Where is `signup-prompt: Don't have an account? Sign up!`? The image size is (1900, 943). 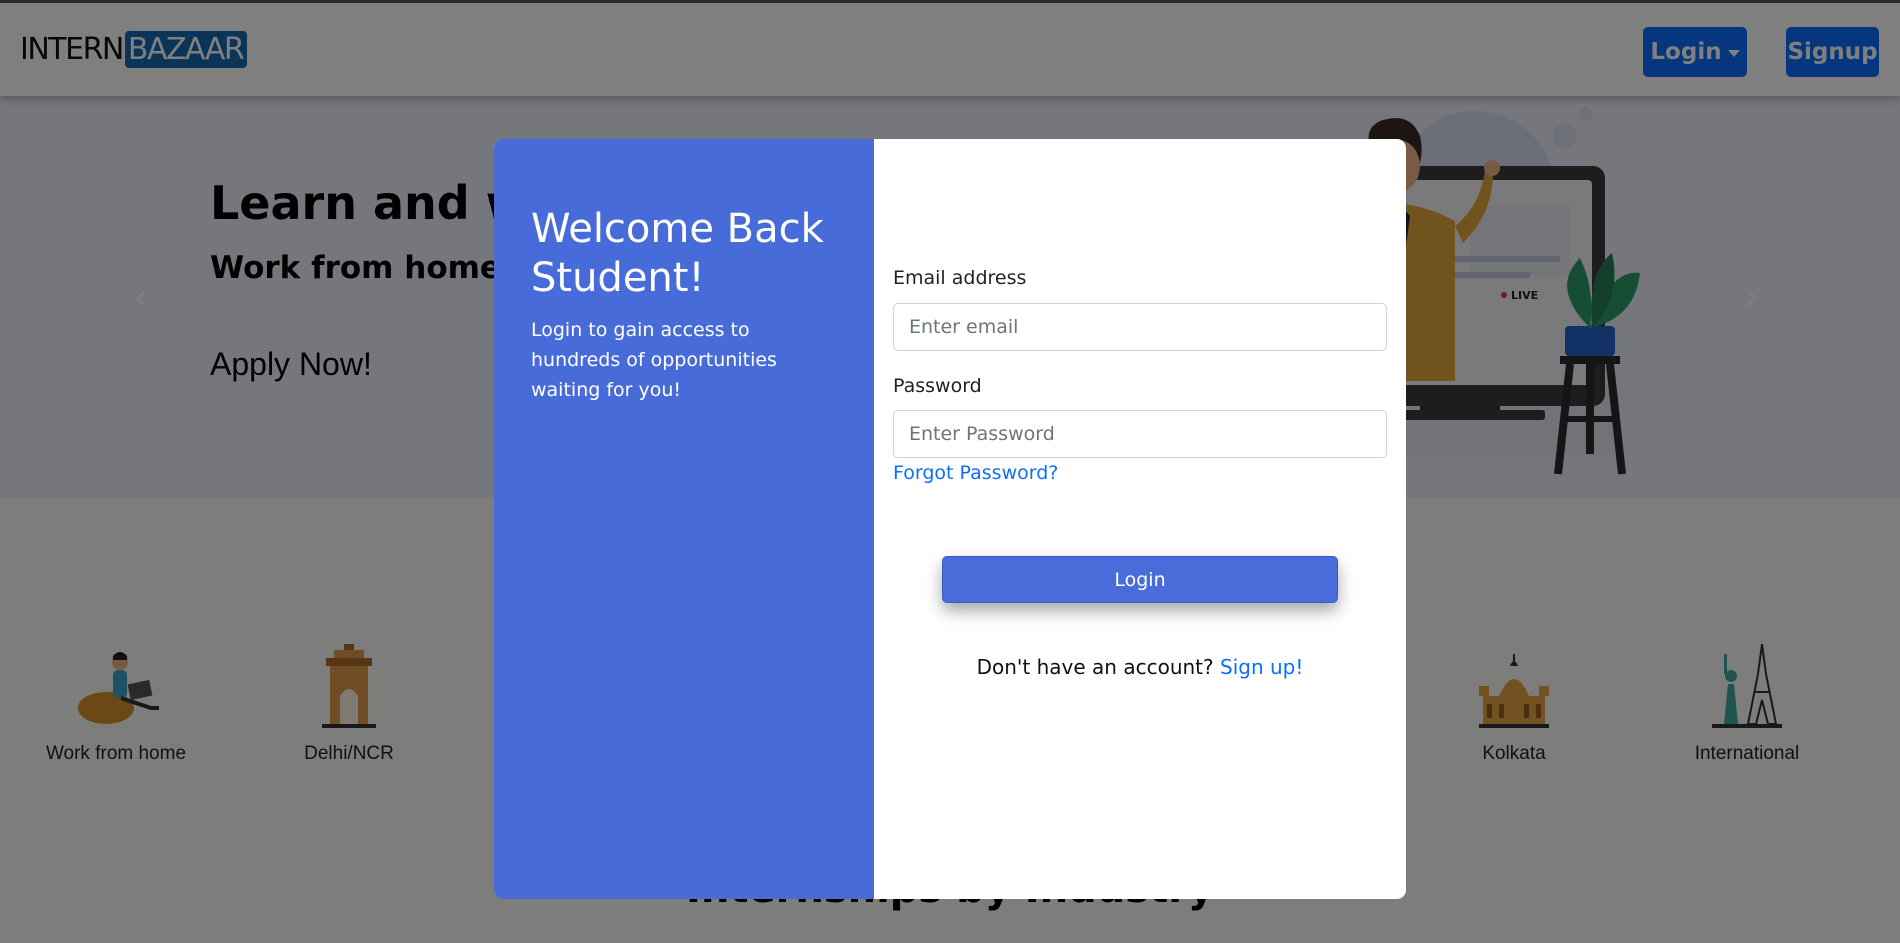 signup-prompt: Don't have an account? Sign up! is located at coordinates (1140, 667).